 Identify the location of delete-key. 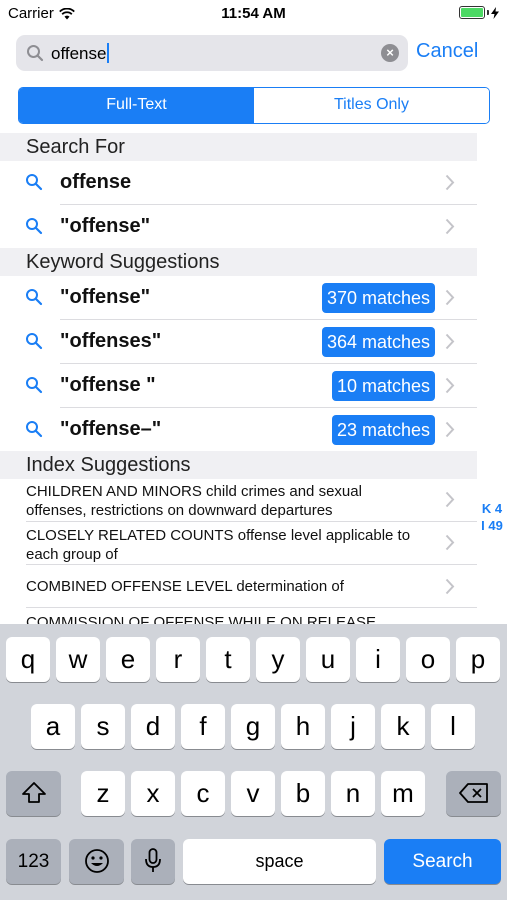
(473, 793).